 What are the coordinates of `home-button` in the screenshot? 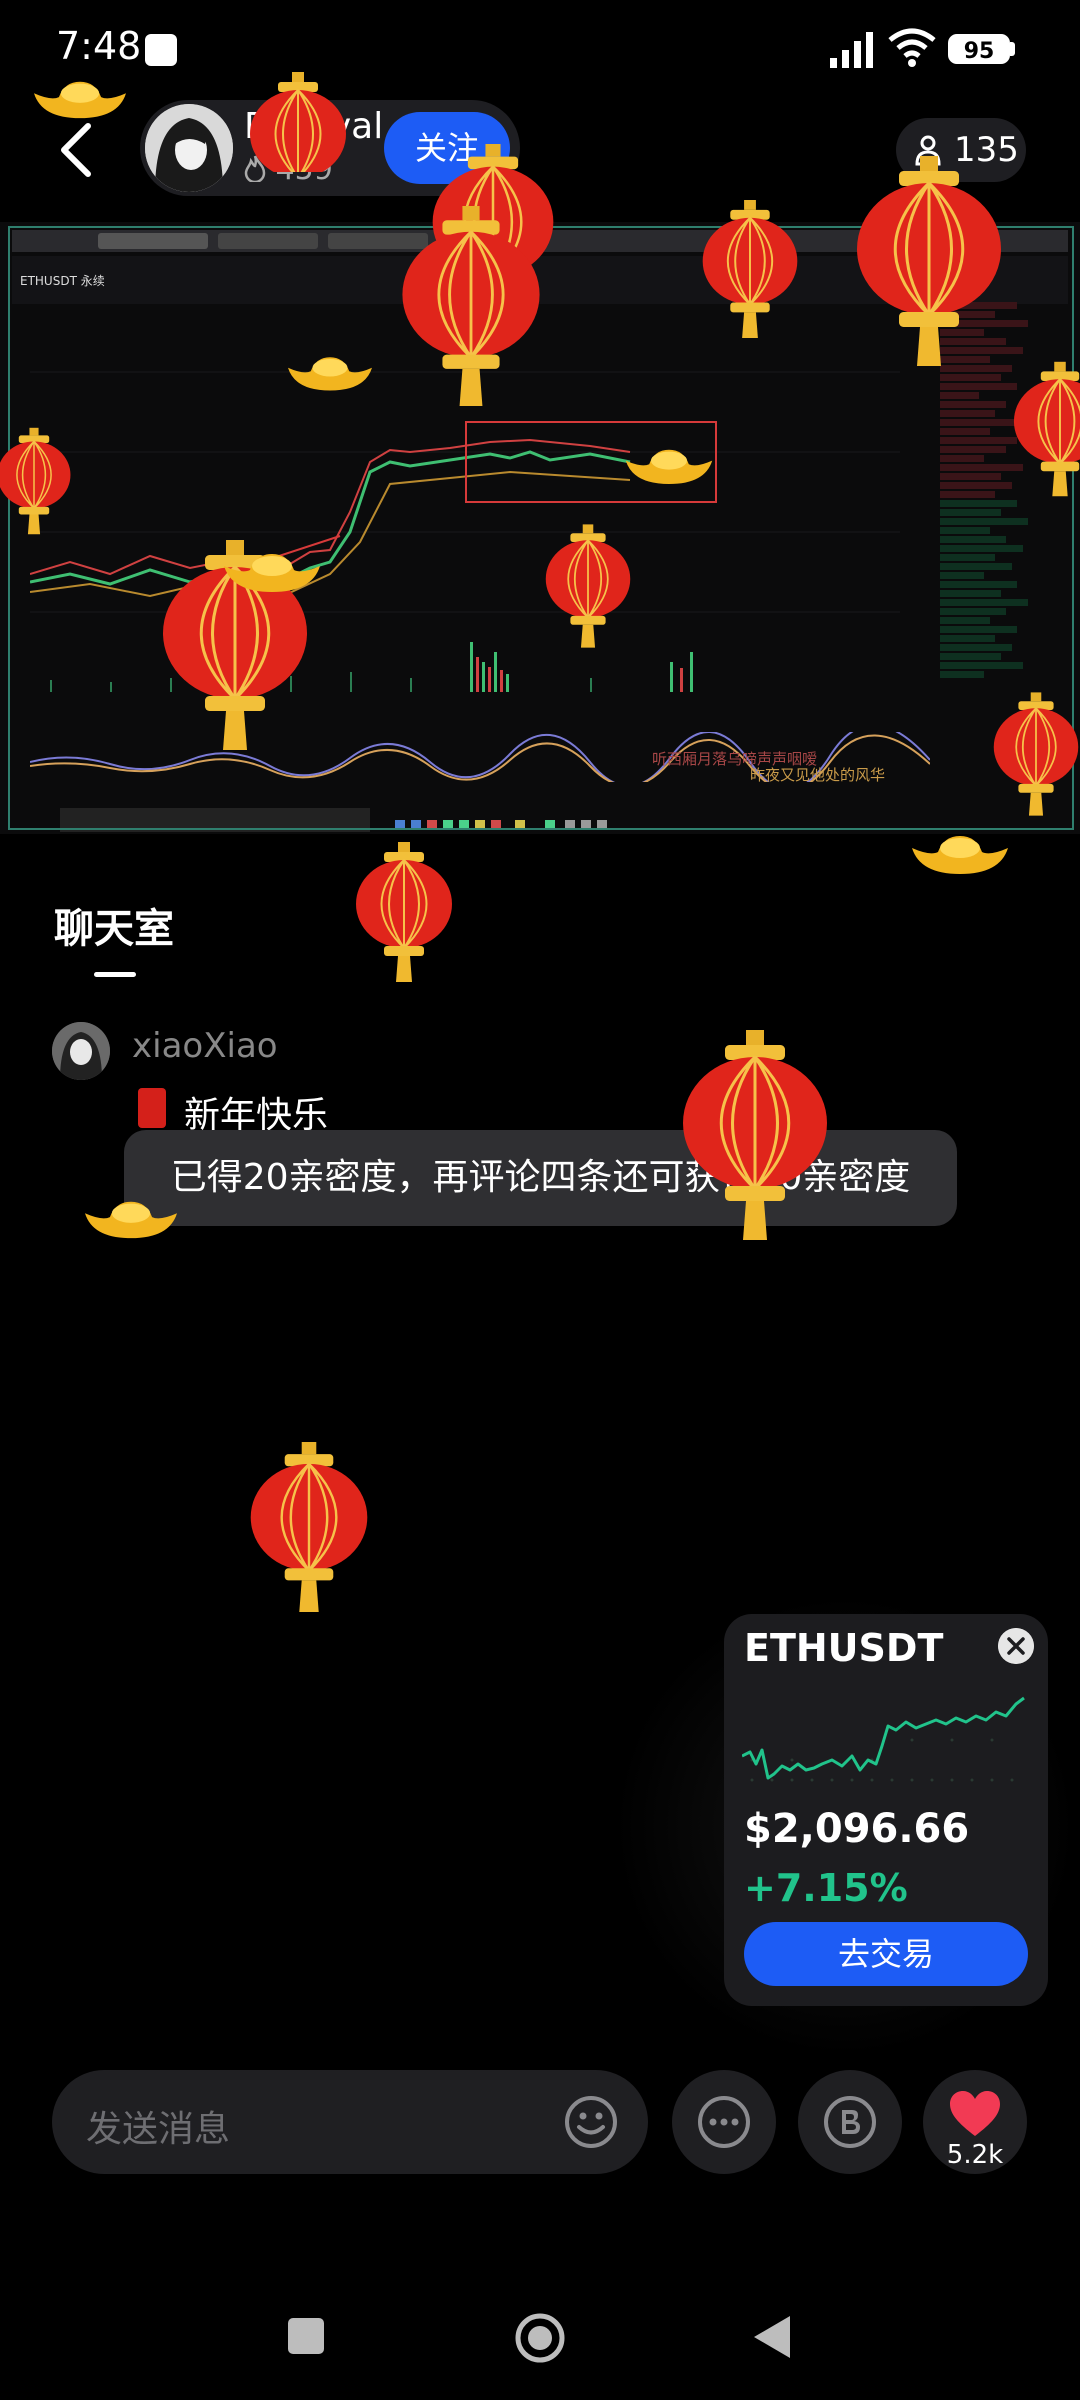 It's located at (540, 2338).